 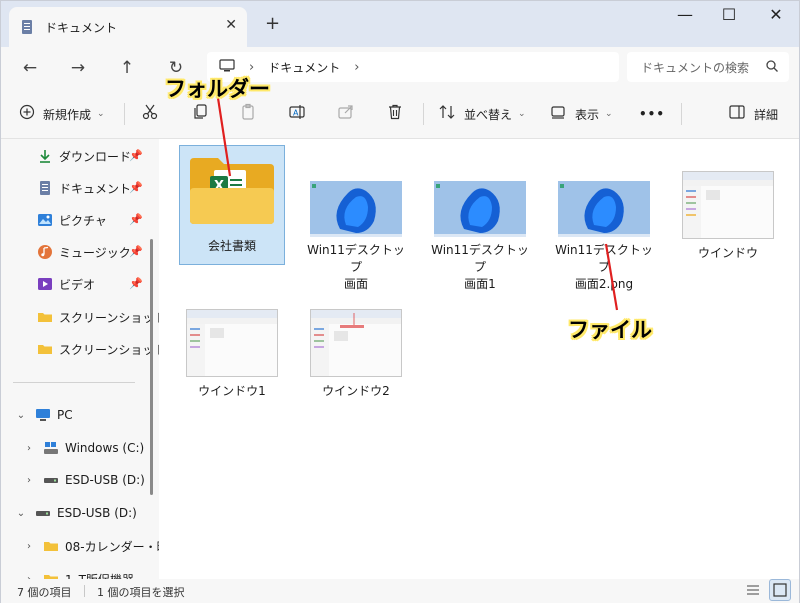 I want to click on search-placeholder: ドキュメントの検索, so click(x=695, y=67).